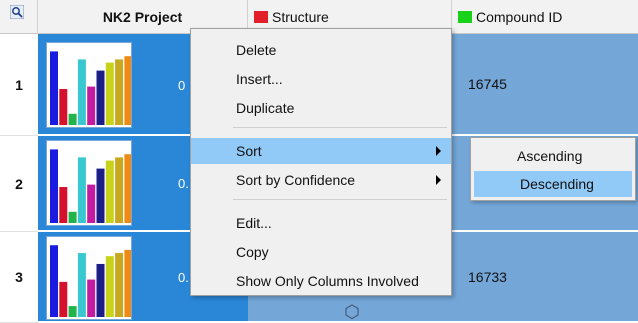 The height and width of the screenshot is (323, 638). I want to click on search-icon, so click(17, 12).